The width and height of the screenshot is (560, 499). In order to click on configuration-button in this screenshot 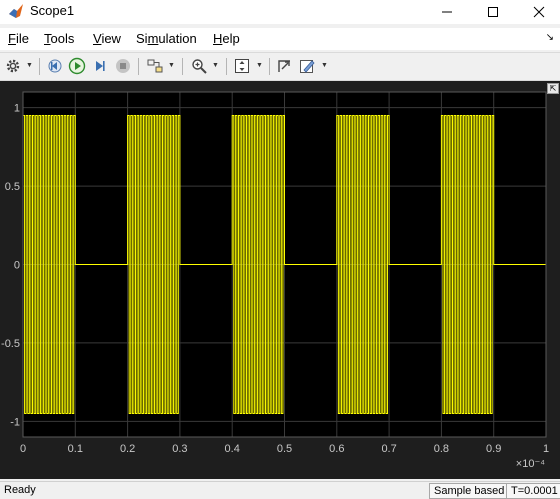, I will do `click(13, 66)`.